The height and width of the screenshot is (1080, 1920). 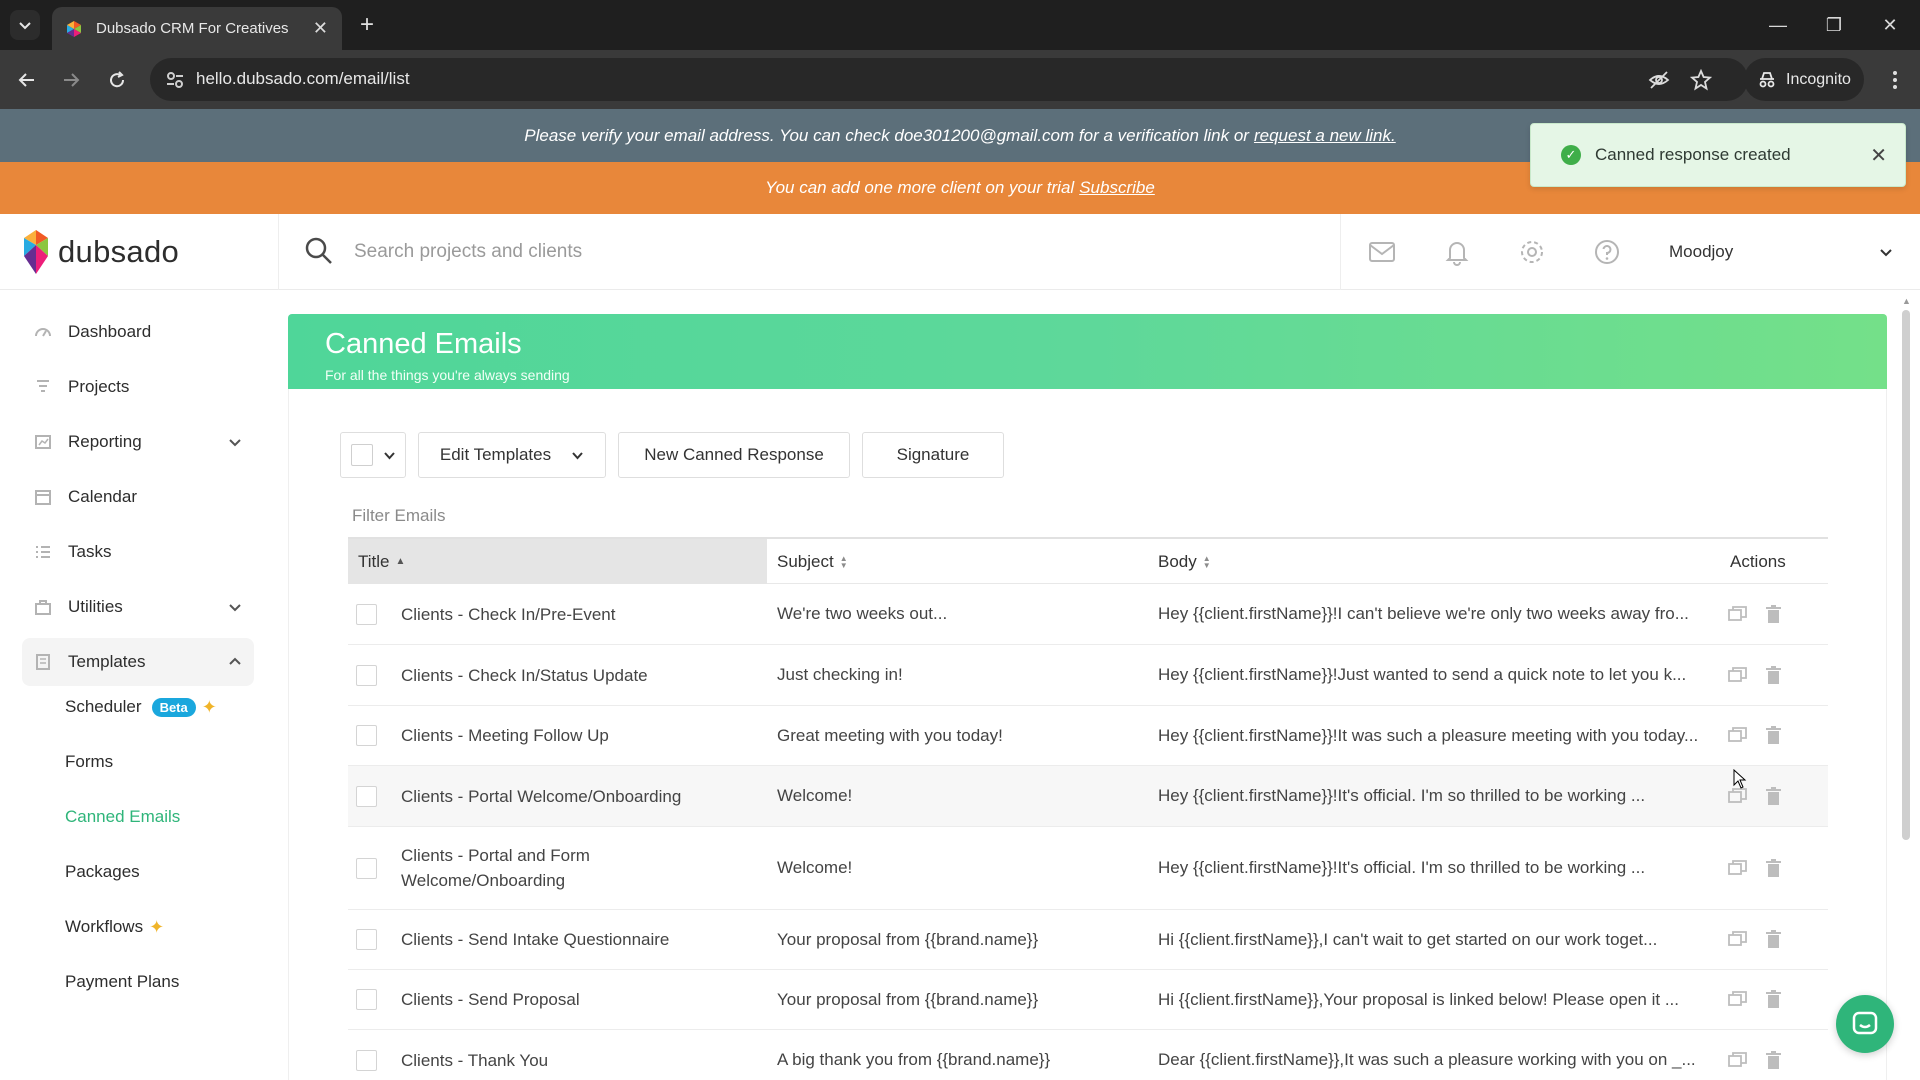 What do you see at coordinates (834, 252) in the screenshot?
I see `search-input` at bounding box center [834, 252].